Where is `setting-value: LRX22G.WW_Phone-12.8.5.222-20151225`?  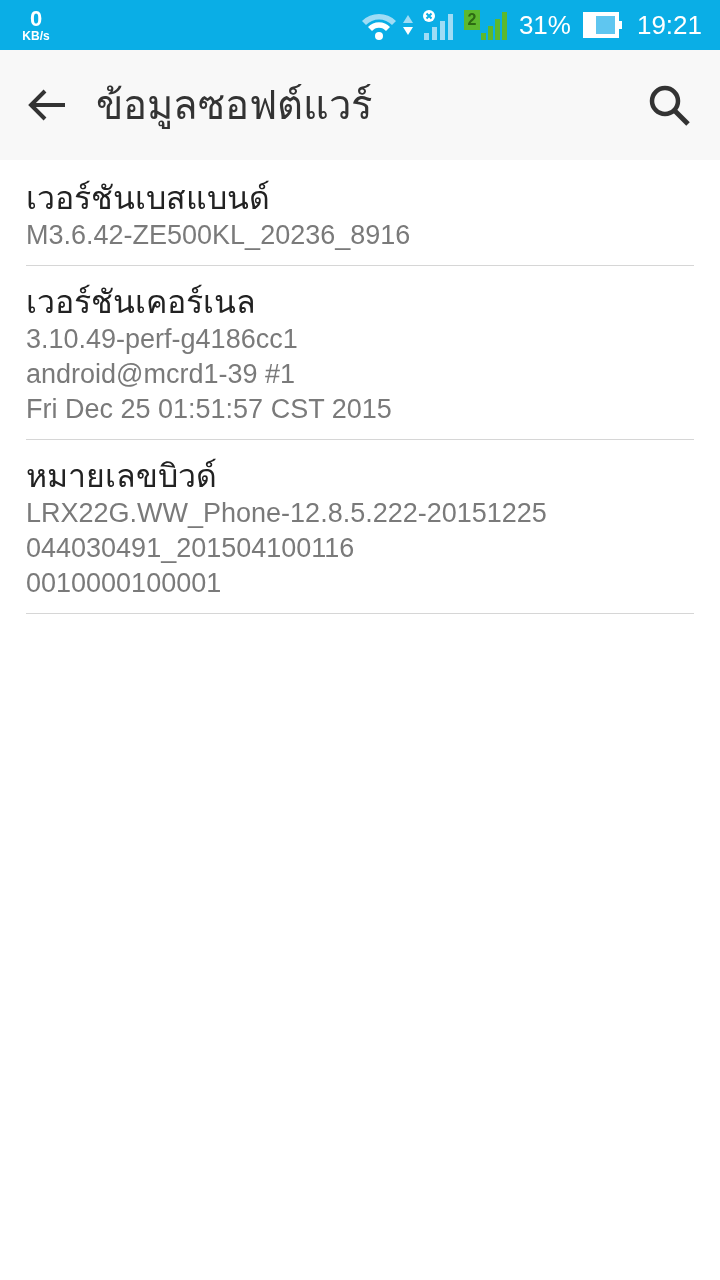
setting-value: LRX22G.WW_Phone-12.8.5.222-20151225 is located at coordinates (286, 513).